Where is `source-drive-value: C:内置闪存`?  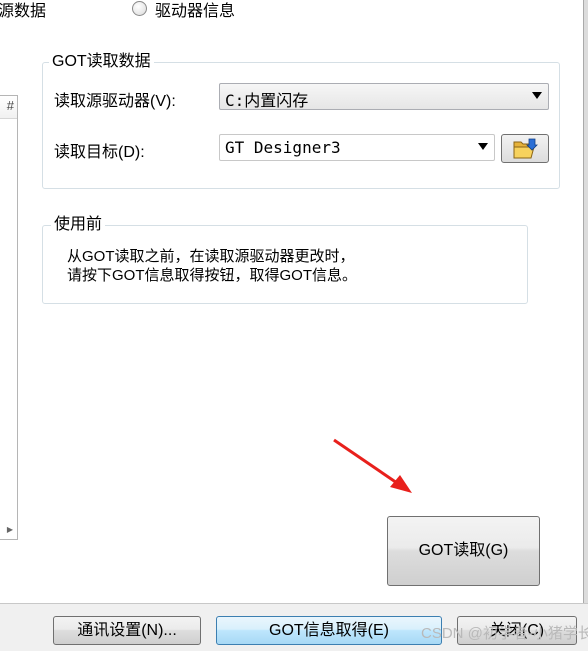
source-drive-value: C:内置闪存 is located at coordinates (267, 100).